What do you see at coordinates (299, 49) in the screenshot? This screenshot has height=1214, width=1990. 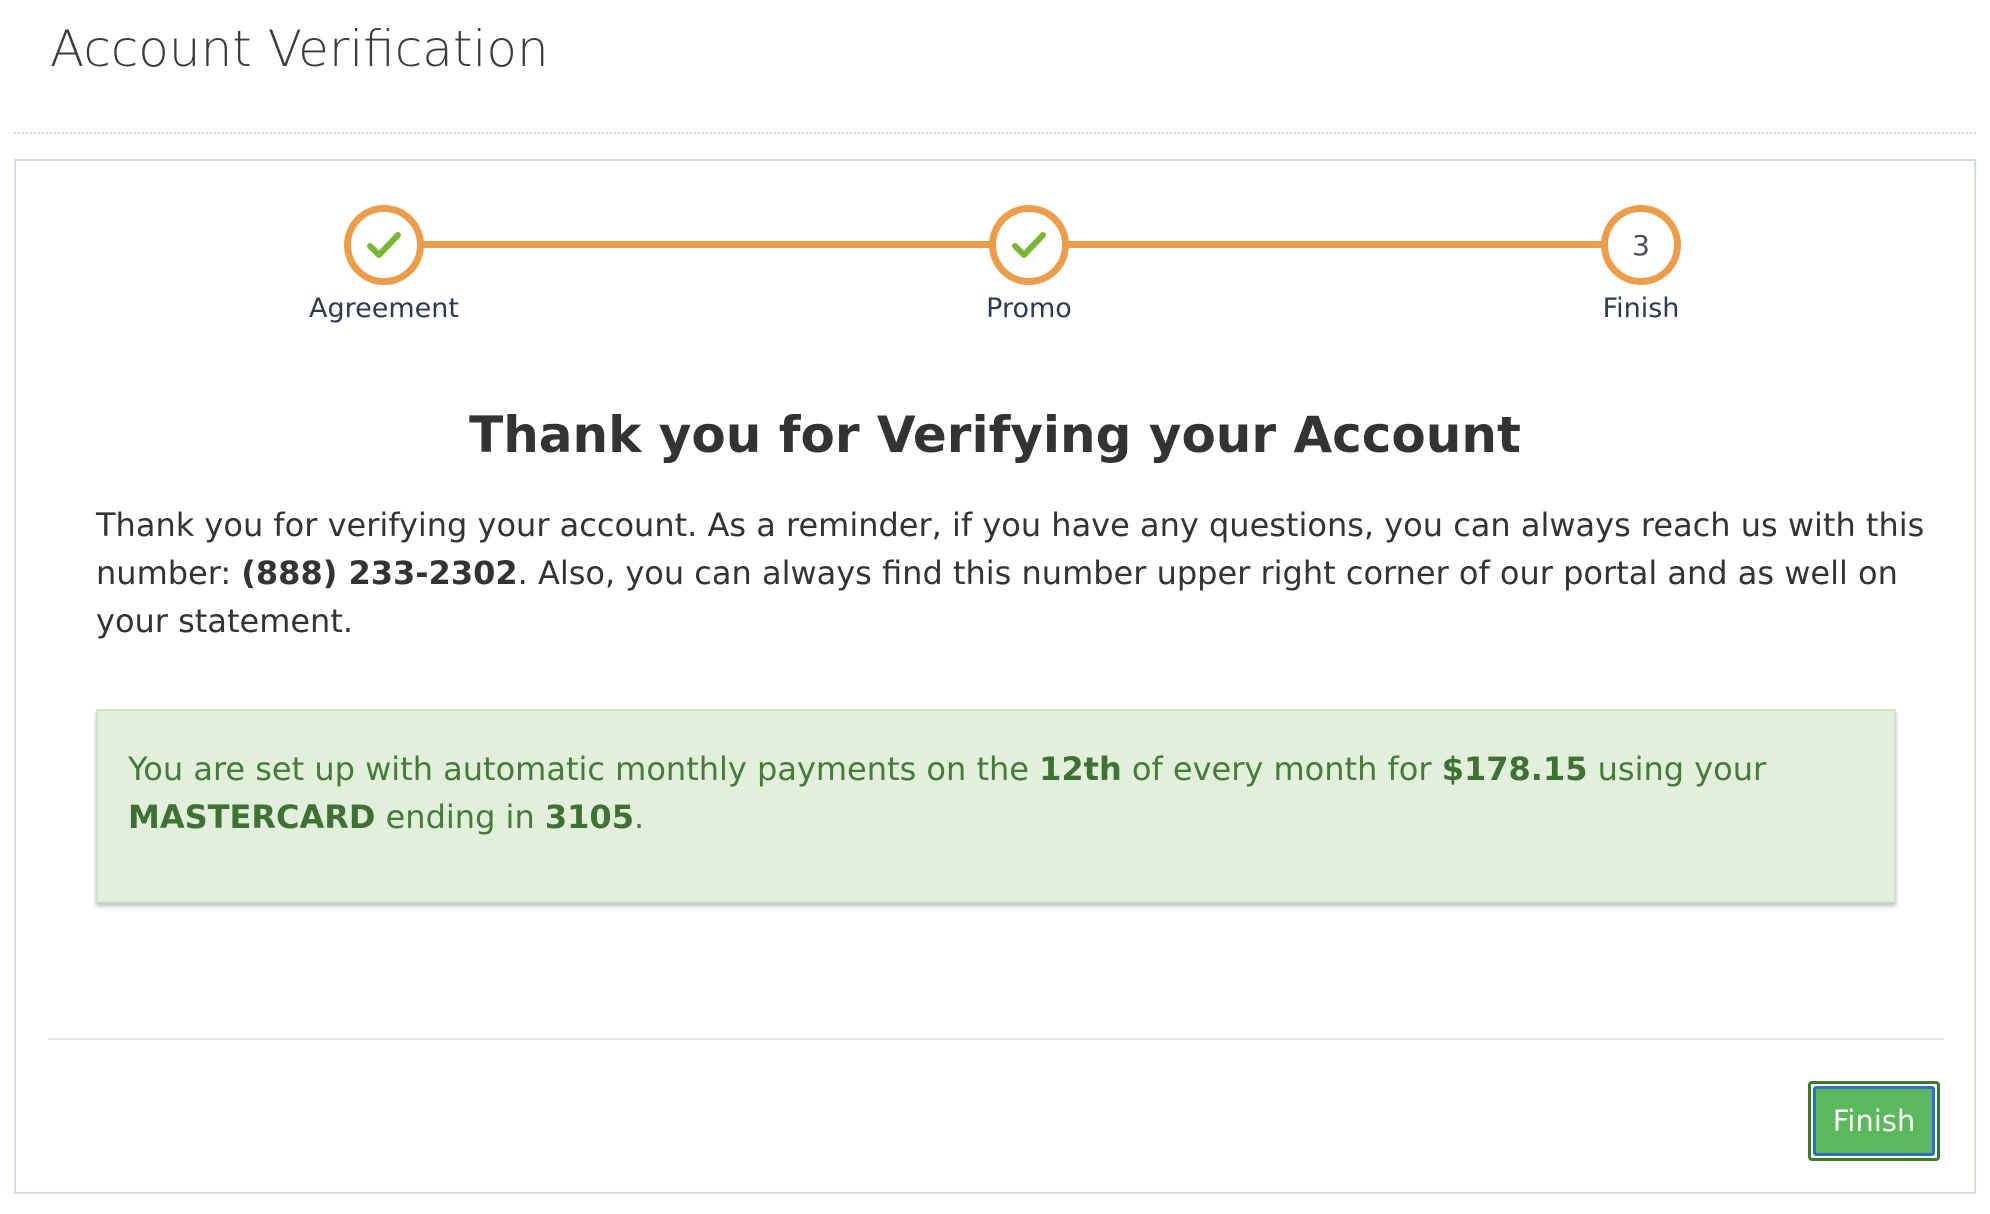 I see `page-title: Account Verification` at bounding box center [299, 49].